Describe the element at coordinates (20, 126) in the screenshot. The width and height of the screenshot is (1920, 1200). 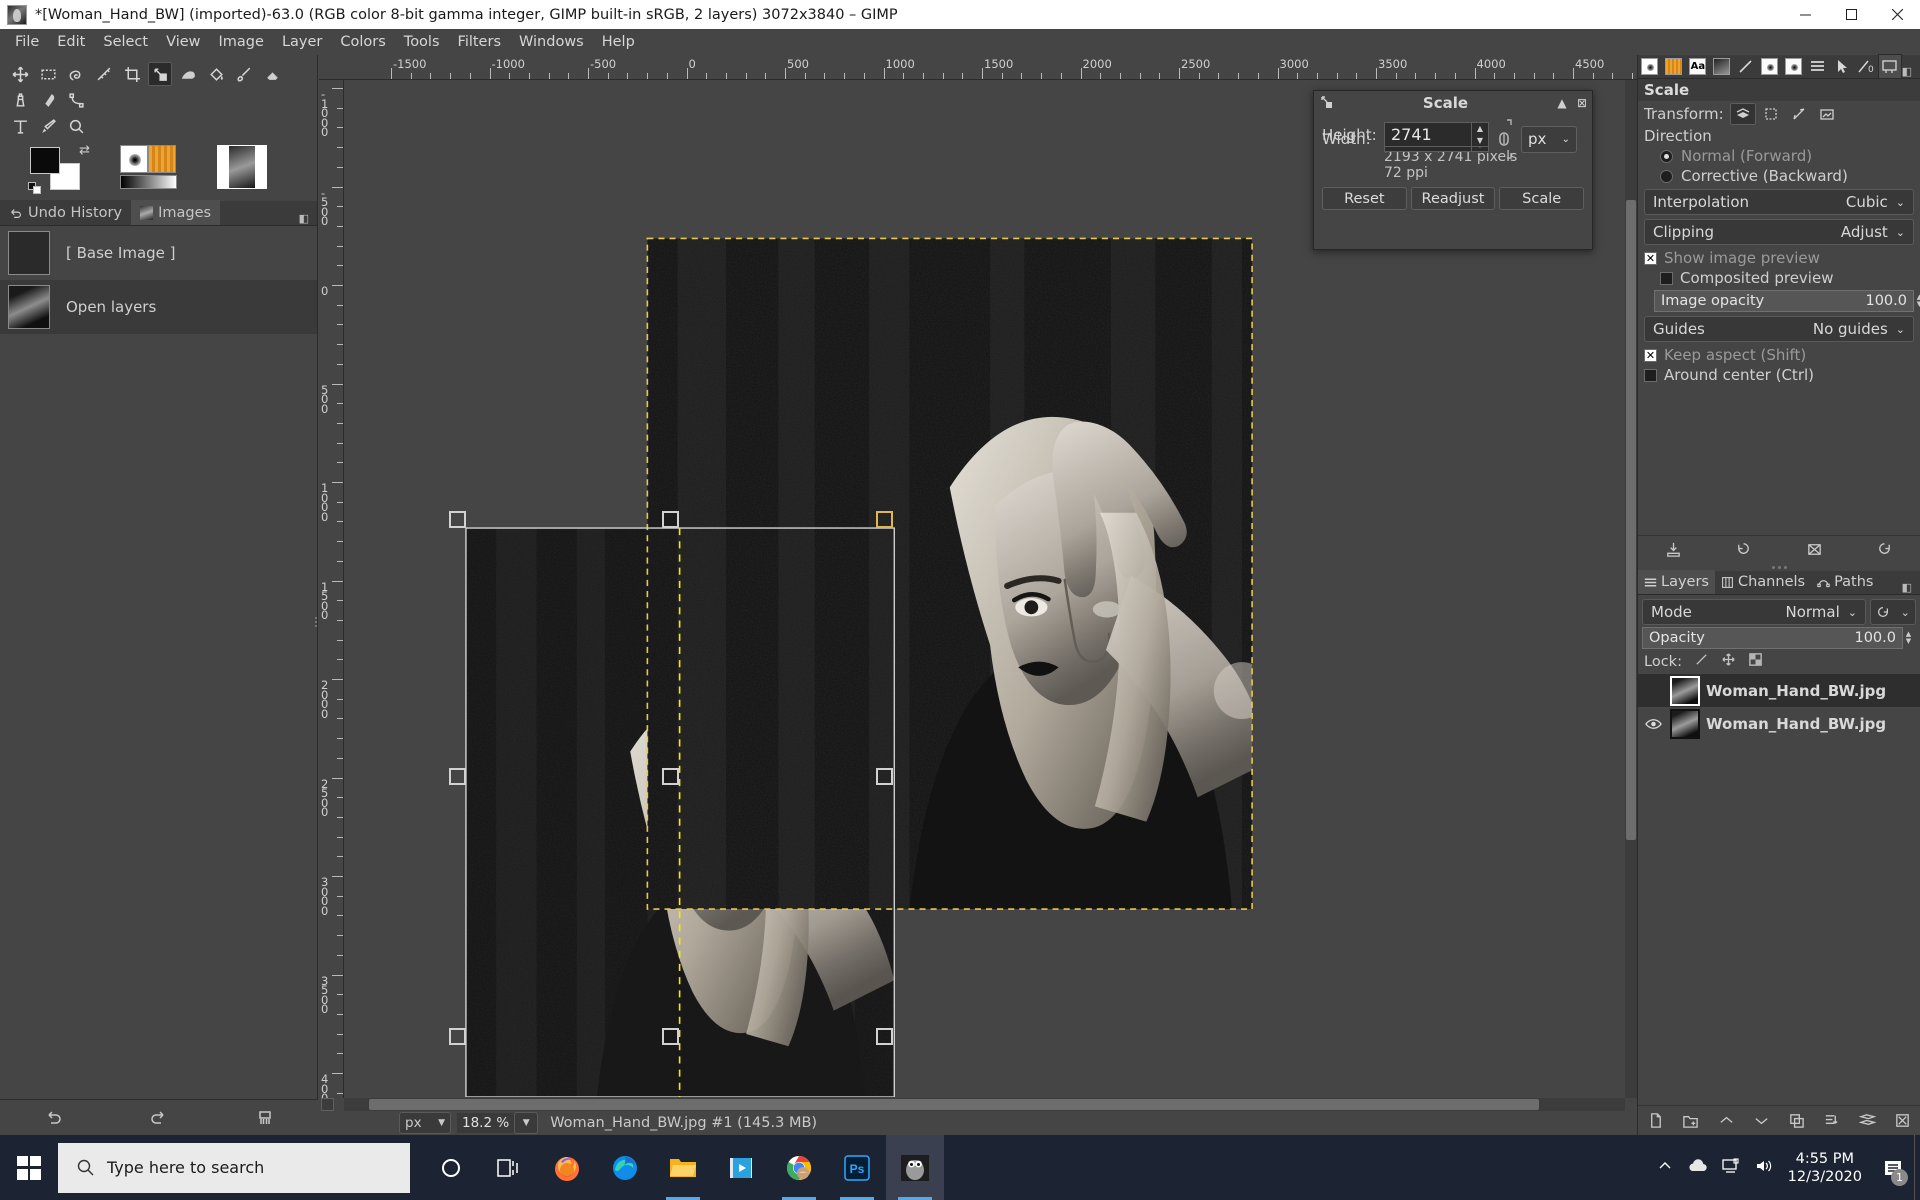
I see `text-tool` at that location.